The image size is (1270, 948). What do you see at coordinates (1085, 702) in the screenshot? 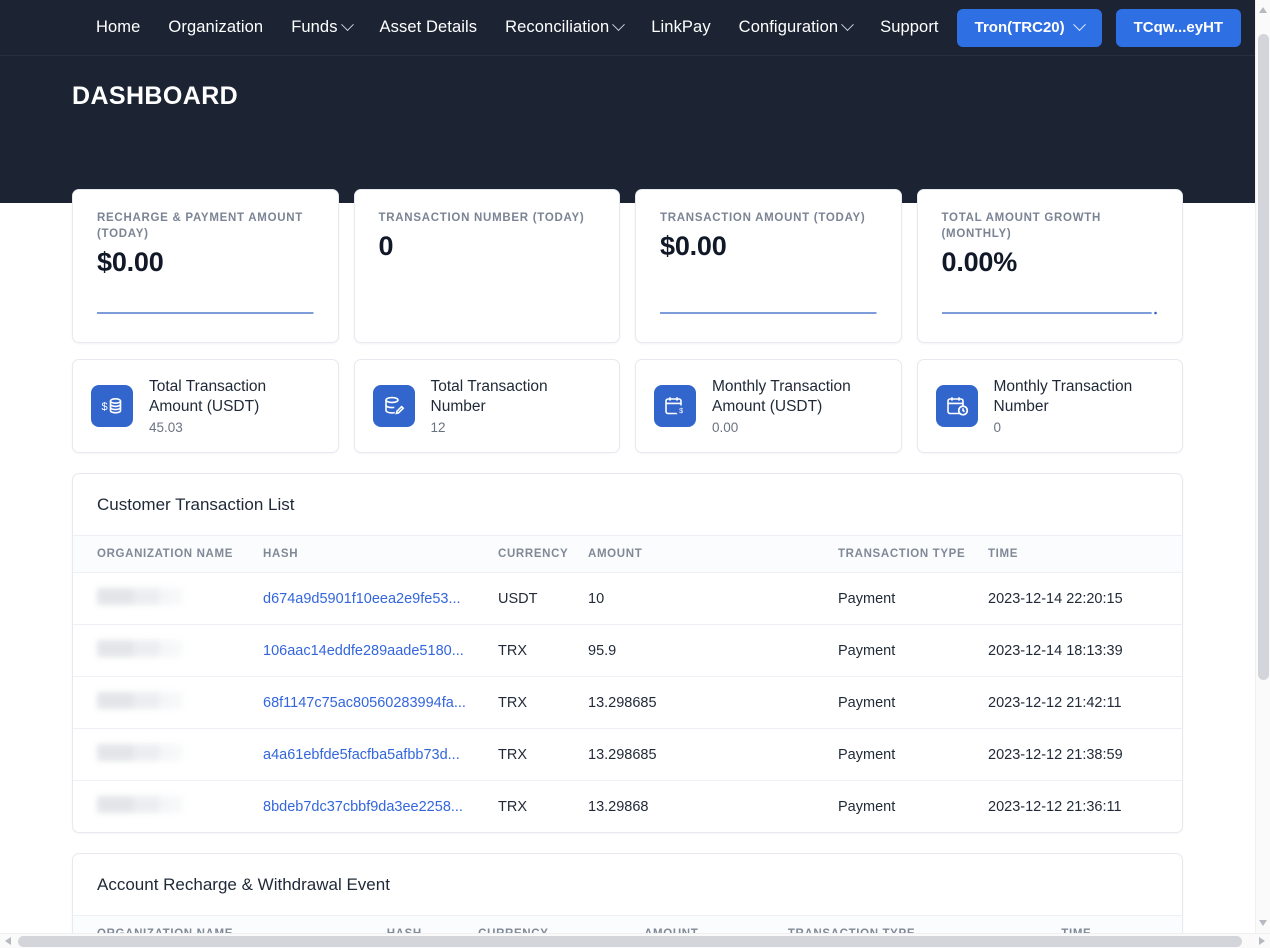
I see `cell-time: 2023-12-12 21:42:11` at bounding box center [1085, 702].